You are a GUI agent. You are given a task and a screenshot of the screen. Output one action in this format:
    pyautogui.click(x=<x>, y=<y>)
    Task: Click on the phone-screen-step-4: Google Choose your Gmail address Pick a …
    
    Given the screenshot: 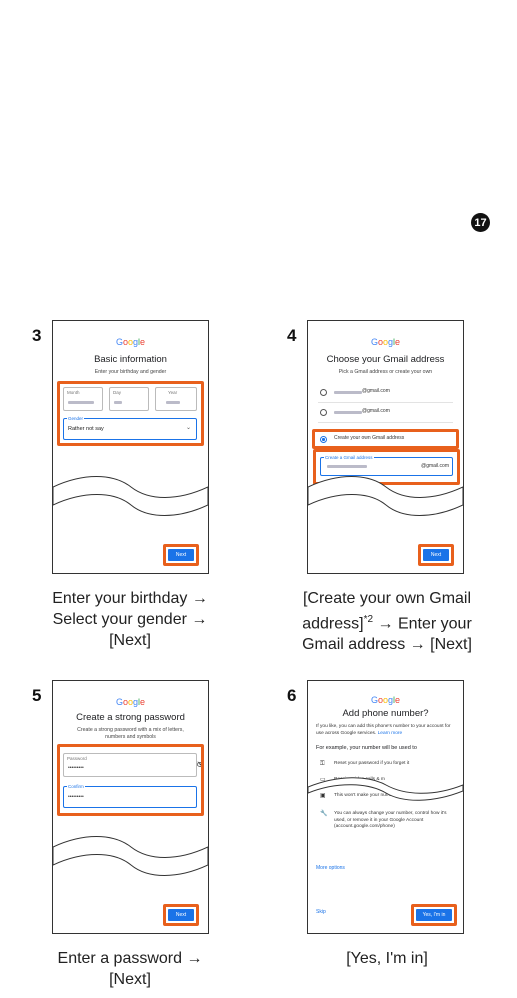 What is the action you would take?
    pyautogui.click(x=385, y=447)
    